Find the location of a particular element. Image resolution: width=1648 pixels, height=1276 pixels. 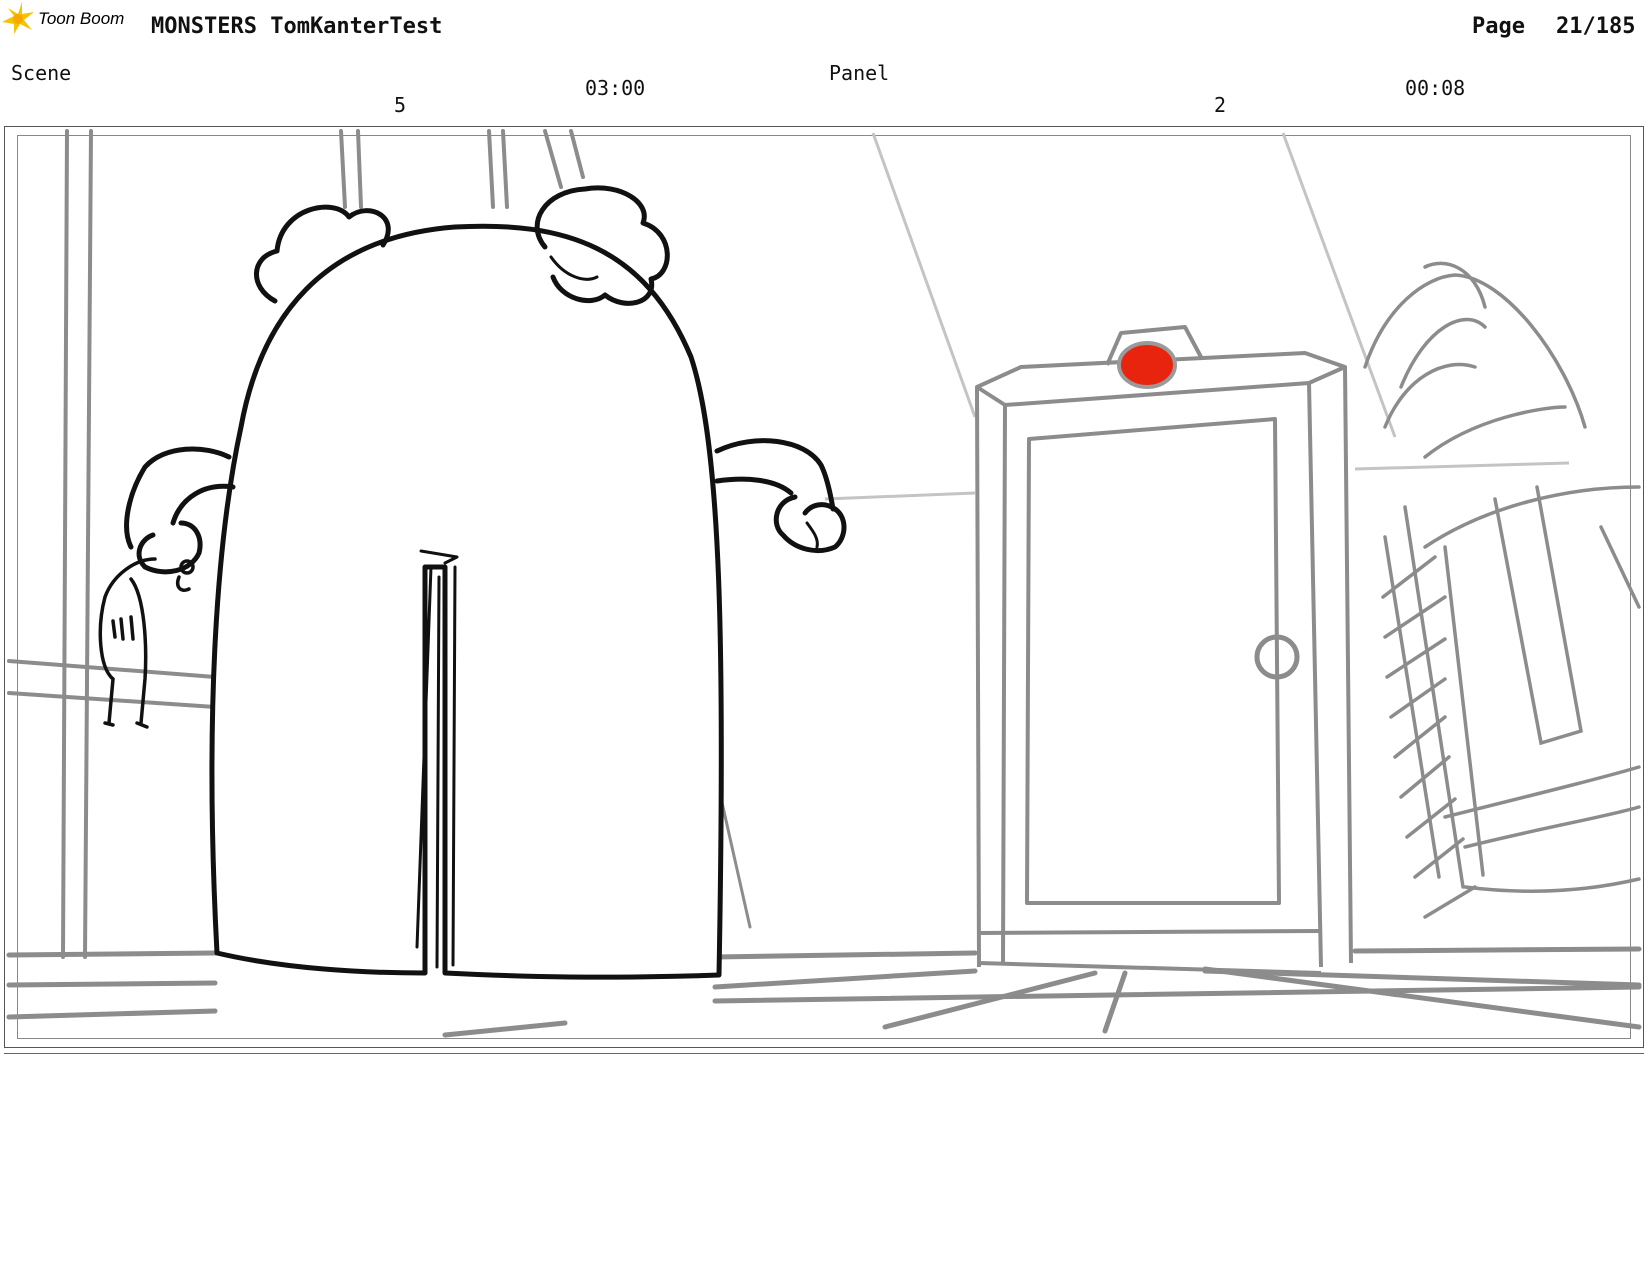

panel-label: Panel is located at coordinates (859, 73).